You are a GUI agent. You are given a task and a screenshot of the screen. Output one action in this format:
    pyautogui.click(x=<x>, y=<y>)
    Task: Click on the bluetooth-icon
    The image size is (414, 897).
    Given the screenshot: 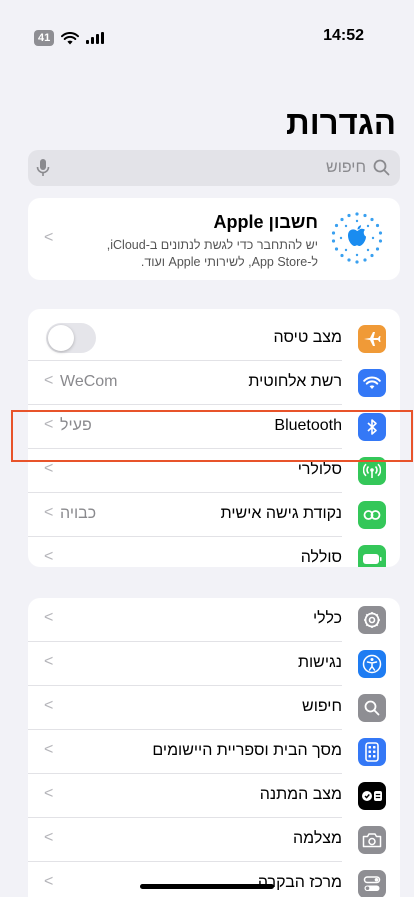 What is the action you would take?
    pyautogui.click(x=372, y=427)
    